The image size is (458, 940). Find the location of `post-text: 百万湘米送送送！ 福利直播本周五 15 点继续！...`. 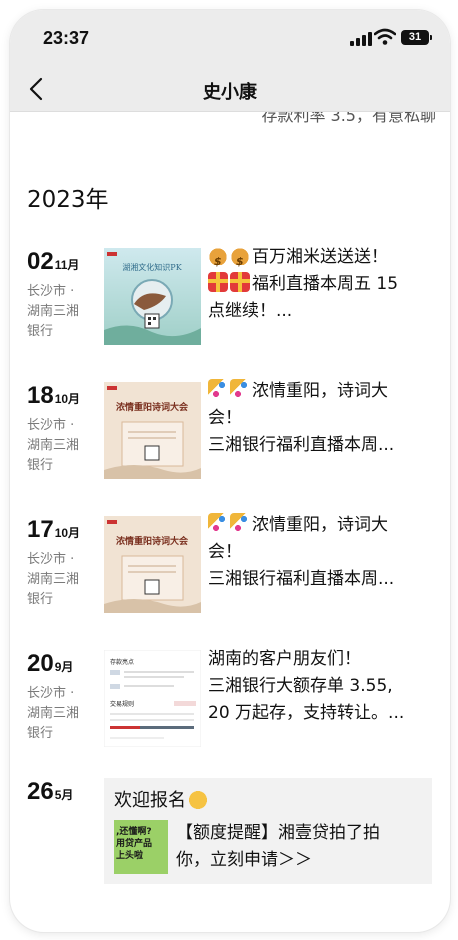

post-text: 百万湘米送送送！ 福利直播本周五 15 点继续！... is located at coordinates (318, 284).